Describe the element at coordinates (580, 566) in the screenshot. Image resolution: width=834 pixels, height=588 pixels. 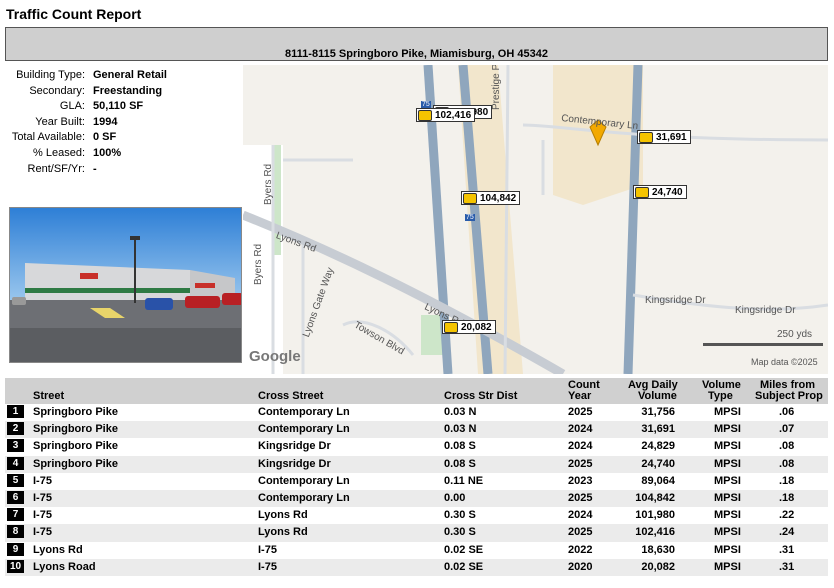
I see `year-cell: 2020` at that location.